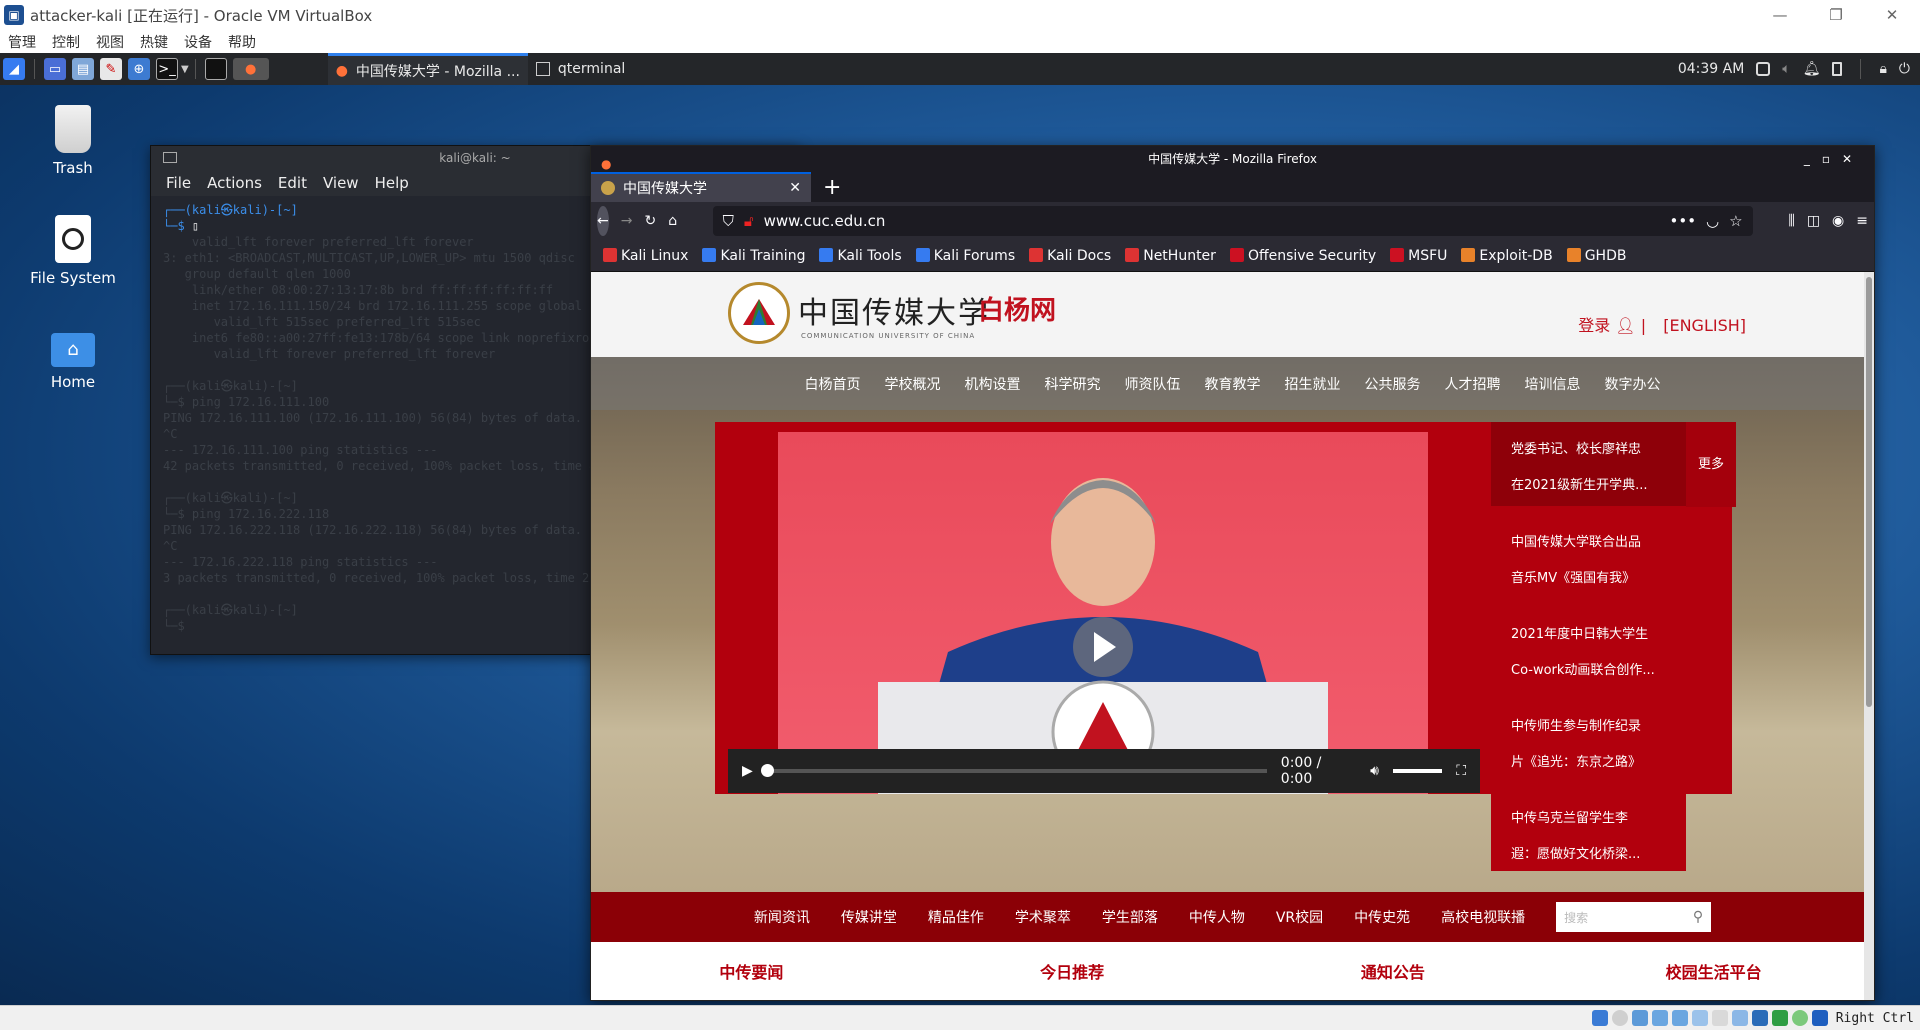  Describe the element at coordinates (1712, 221) in the screenshot. I see `pocket-icon: ◡` at that location.